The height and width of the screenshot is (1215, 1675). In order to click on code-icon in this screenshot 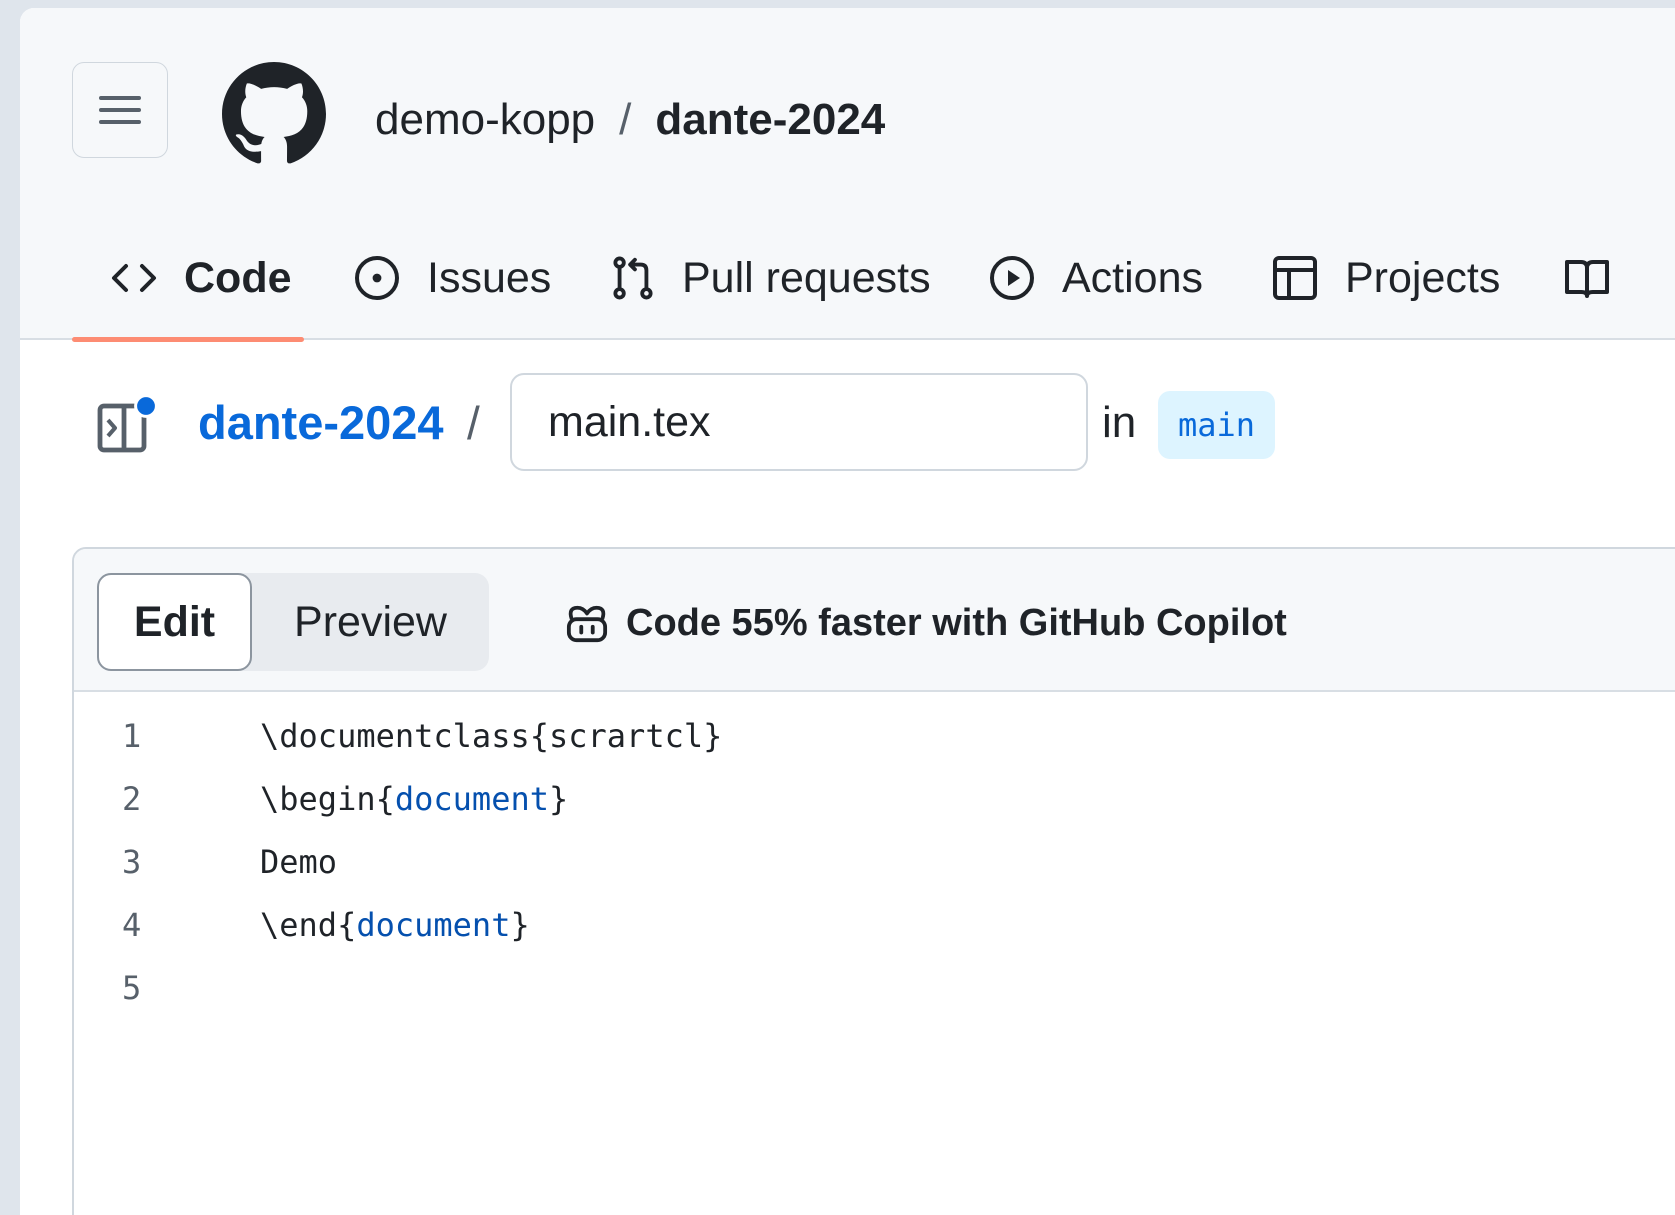, I will do `click(134, 278)`.